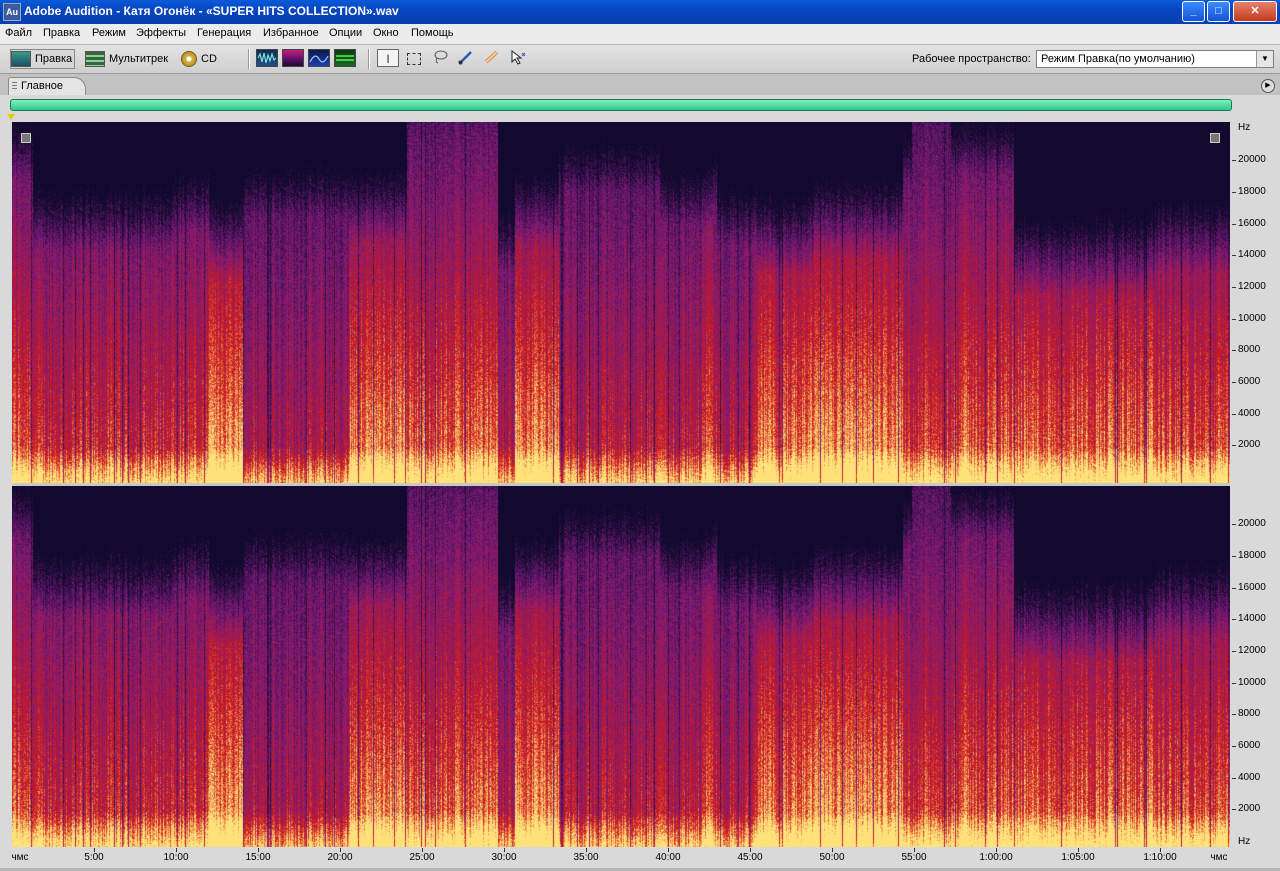 This screenshot has height=871, width=1280. I want to click on menu-options: Опции, so click(345, 33).